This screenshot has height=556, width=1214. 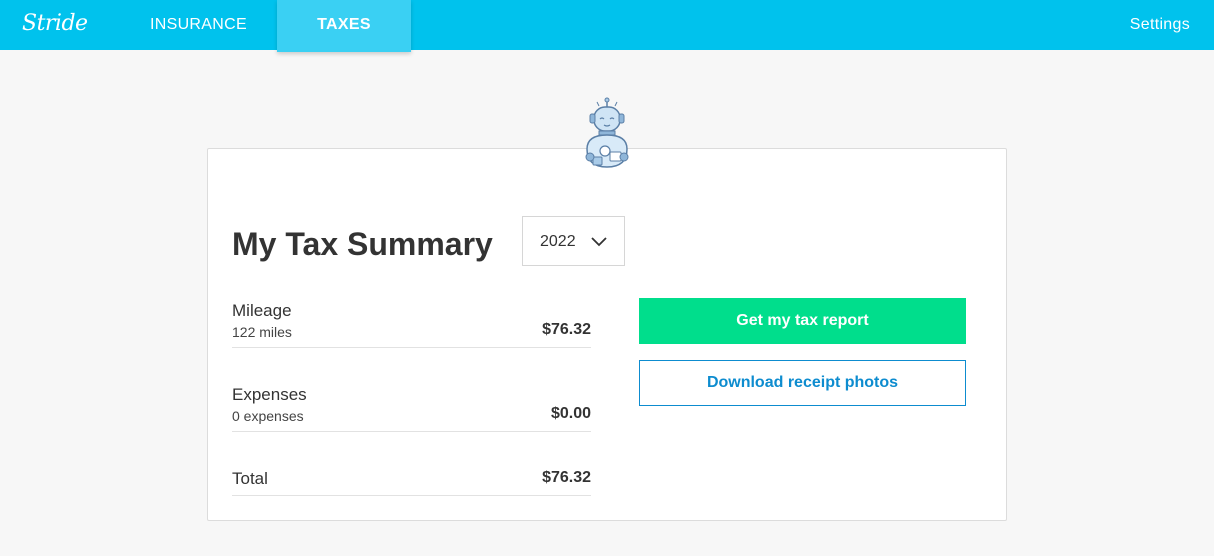 I want to click on expenses-count: 0 expenses, so click(x=268, y=416).